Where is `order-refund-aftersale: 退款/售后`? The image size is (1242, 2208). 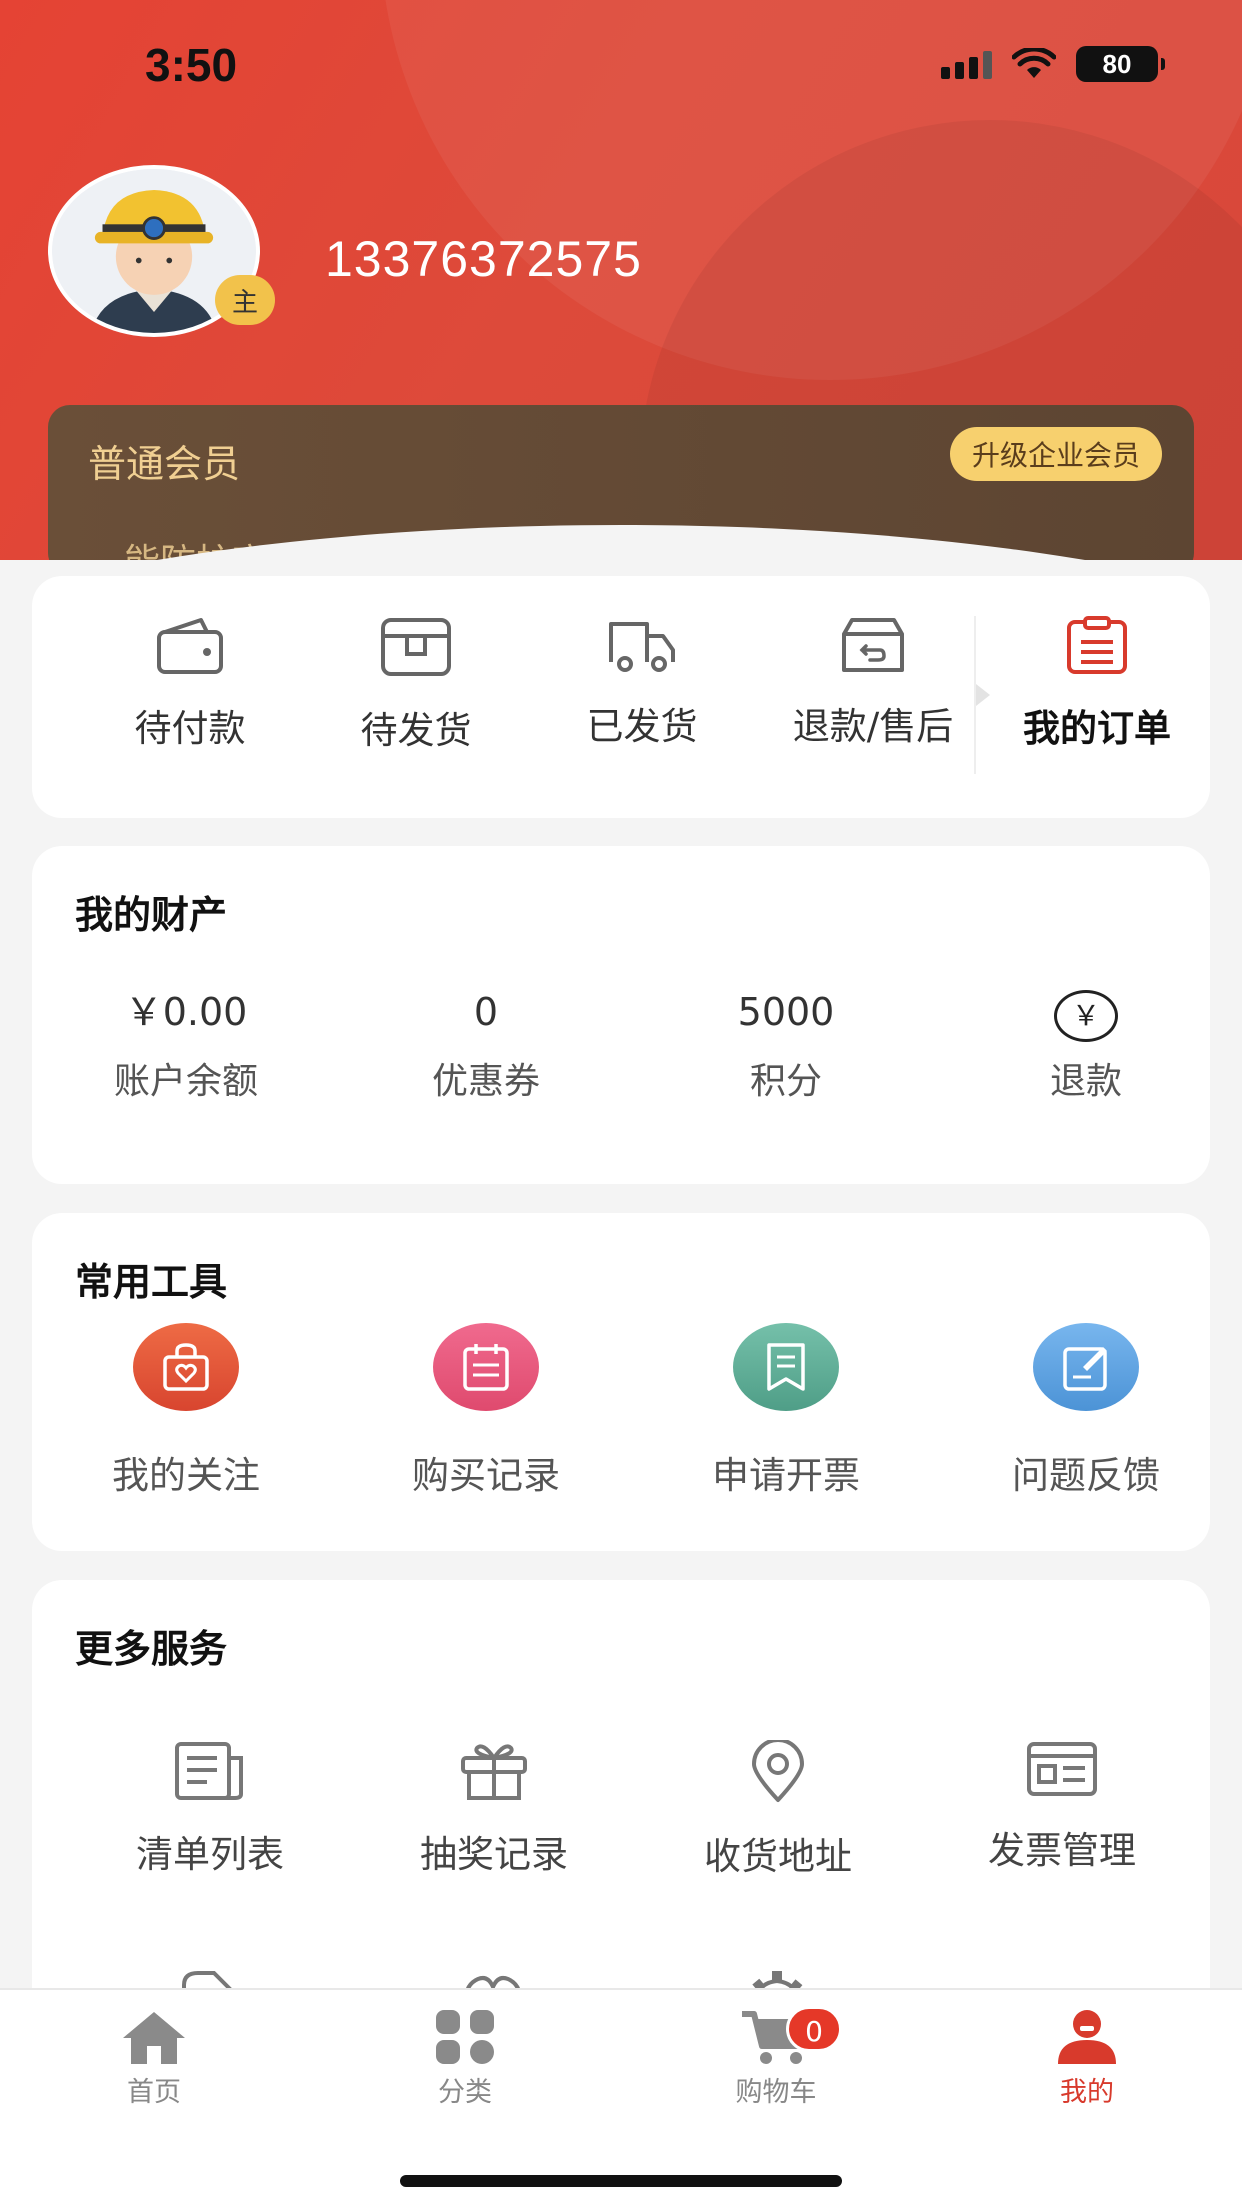
order-refund-aftersale: 退款/售后 is located at coordinates (873, 683).